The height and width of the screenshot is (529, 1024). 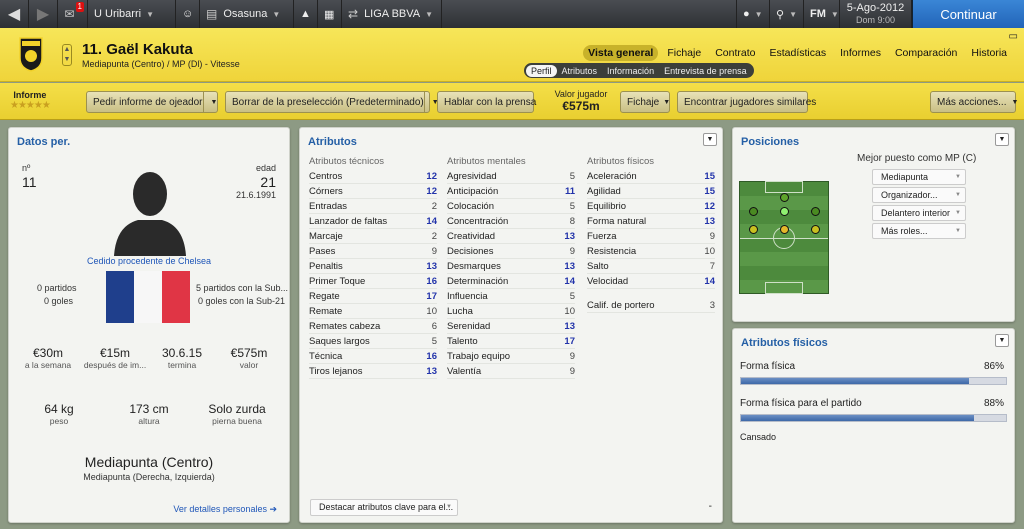 I want to click on club-menu: U Uribarri ▼, so click(x=132, y=14).